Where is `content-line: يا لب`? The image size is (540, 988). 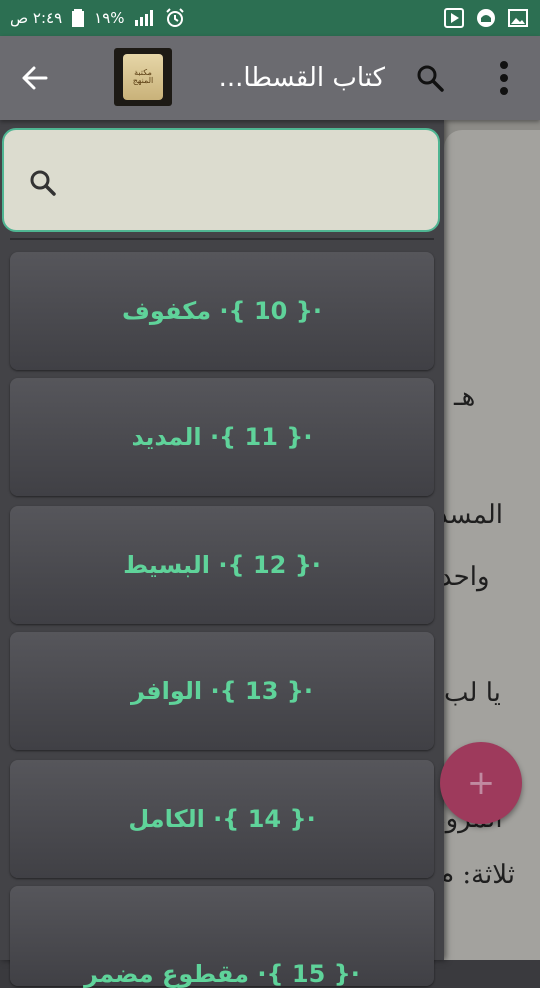
content-line: يا لب is located at coordinates (472, 693).